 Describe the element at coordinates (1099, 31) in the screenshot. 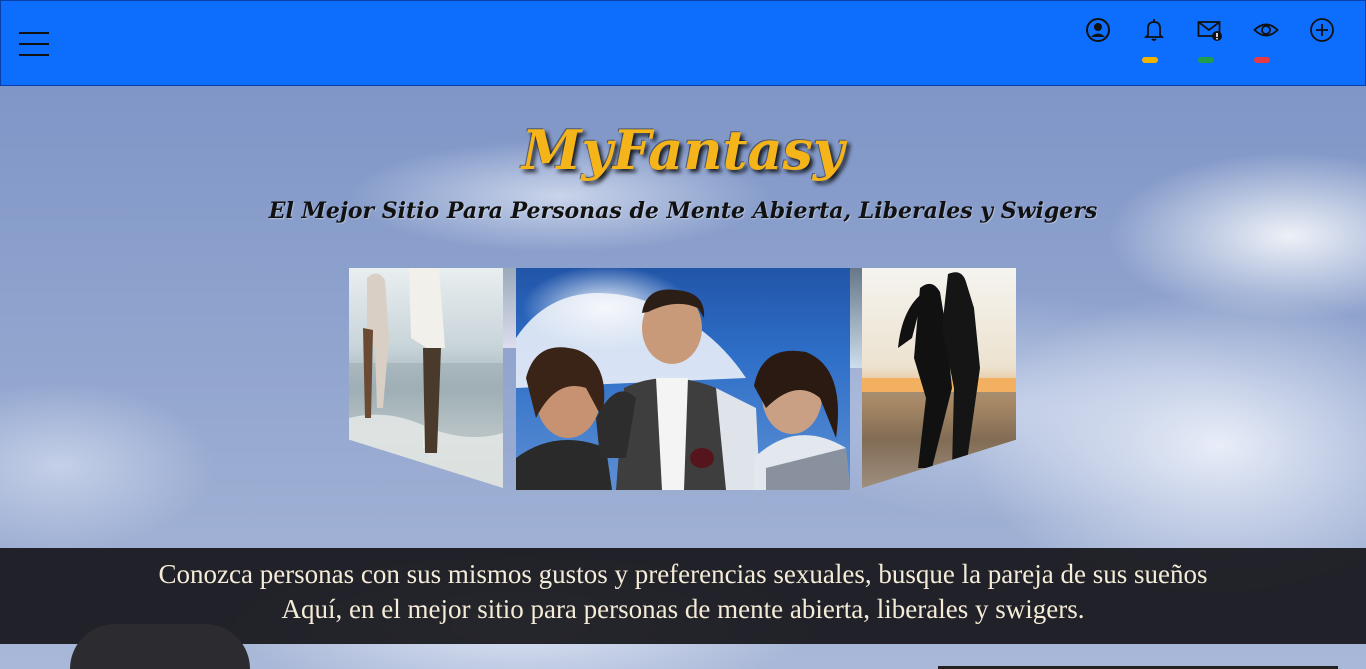

I see `account-icon` at that location.